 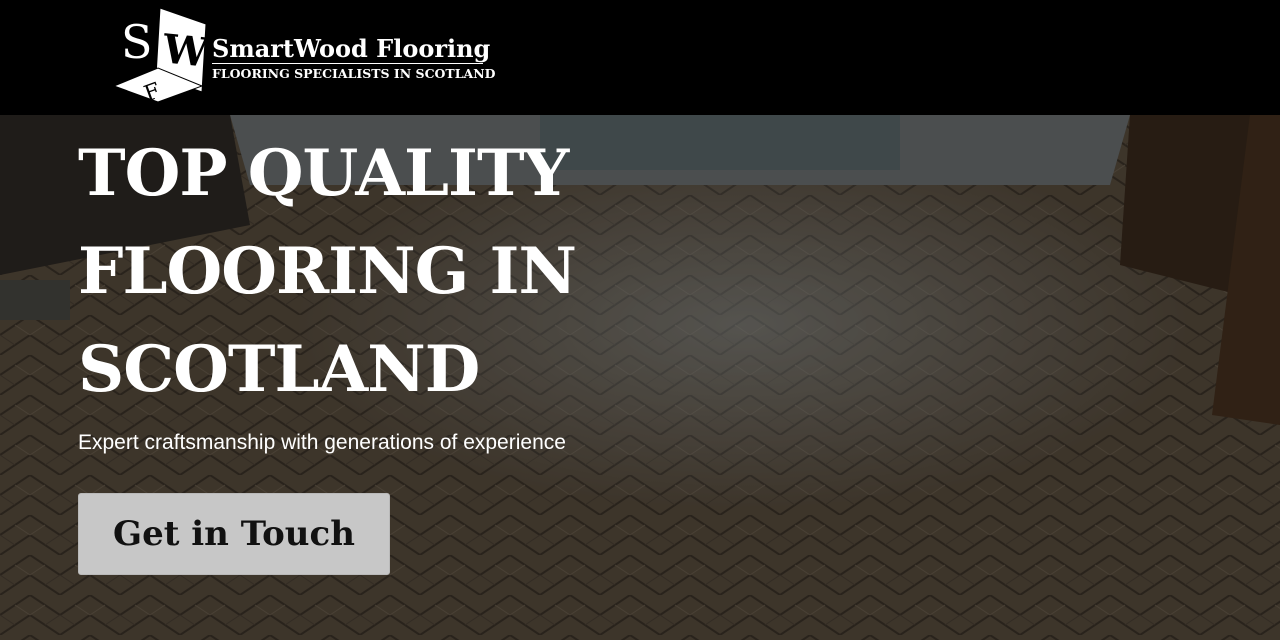 I want to click on hero-title-line: TOP QUALITY, so click(x=323, y=173).